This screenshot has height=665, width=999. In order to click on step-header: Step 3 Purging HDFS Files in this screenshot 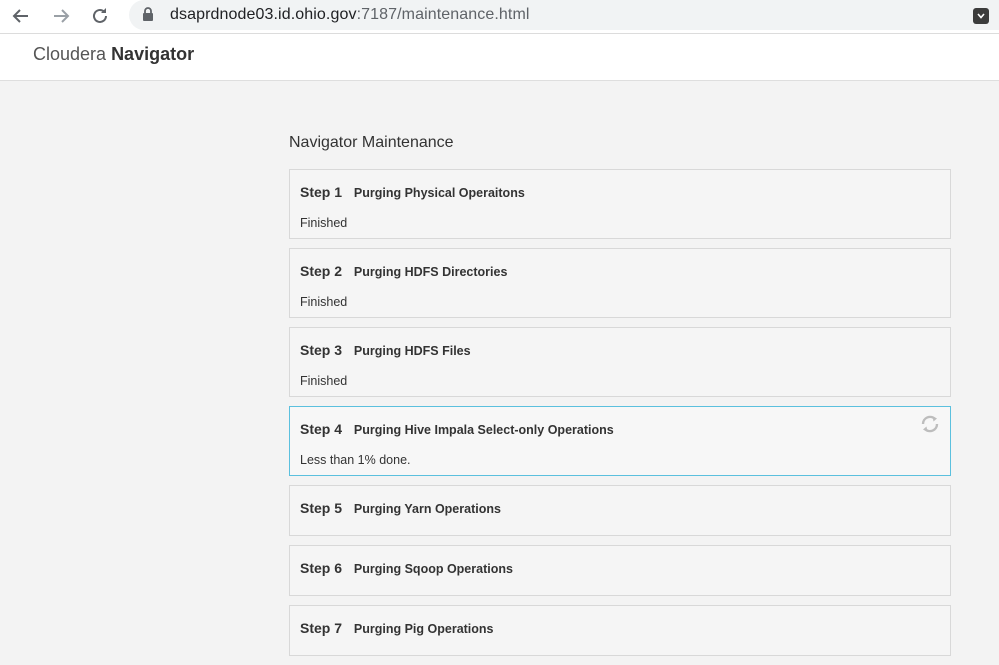, I will do `click(385, 350)`.